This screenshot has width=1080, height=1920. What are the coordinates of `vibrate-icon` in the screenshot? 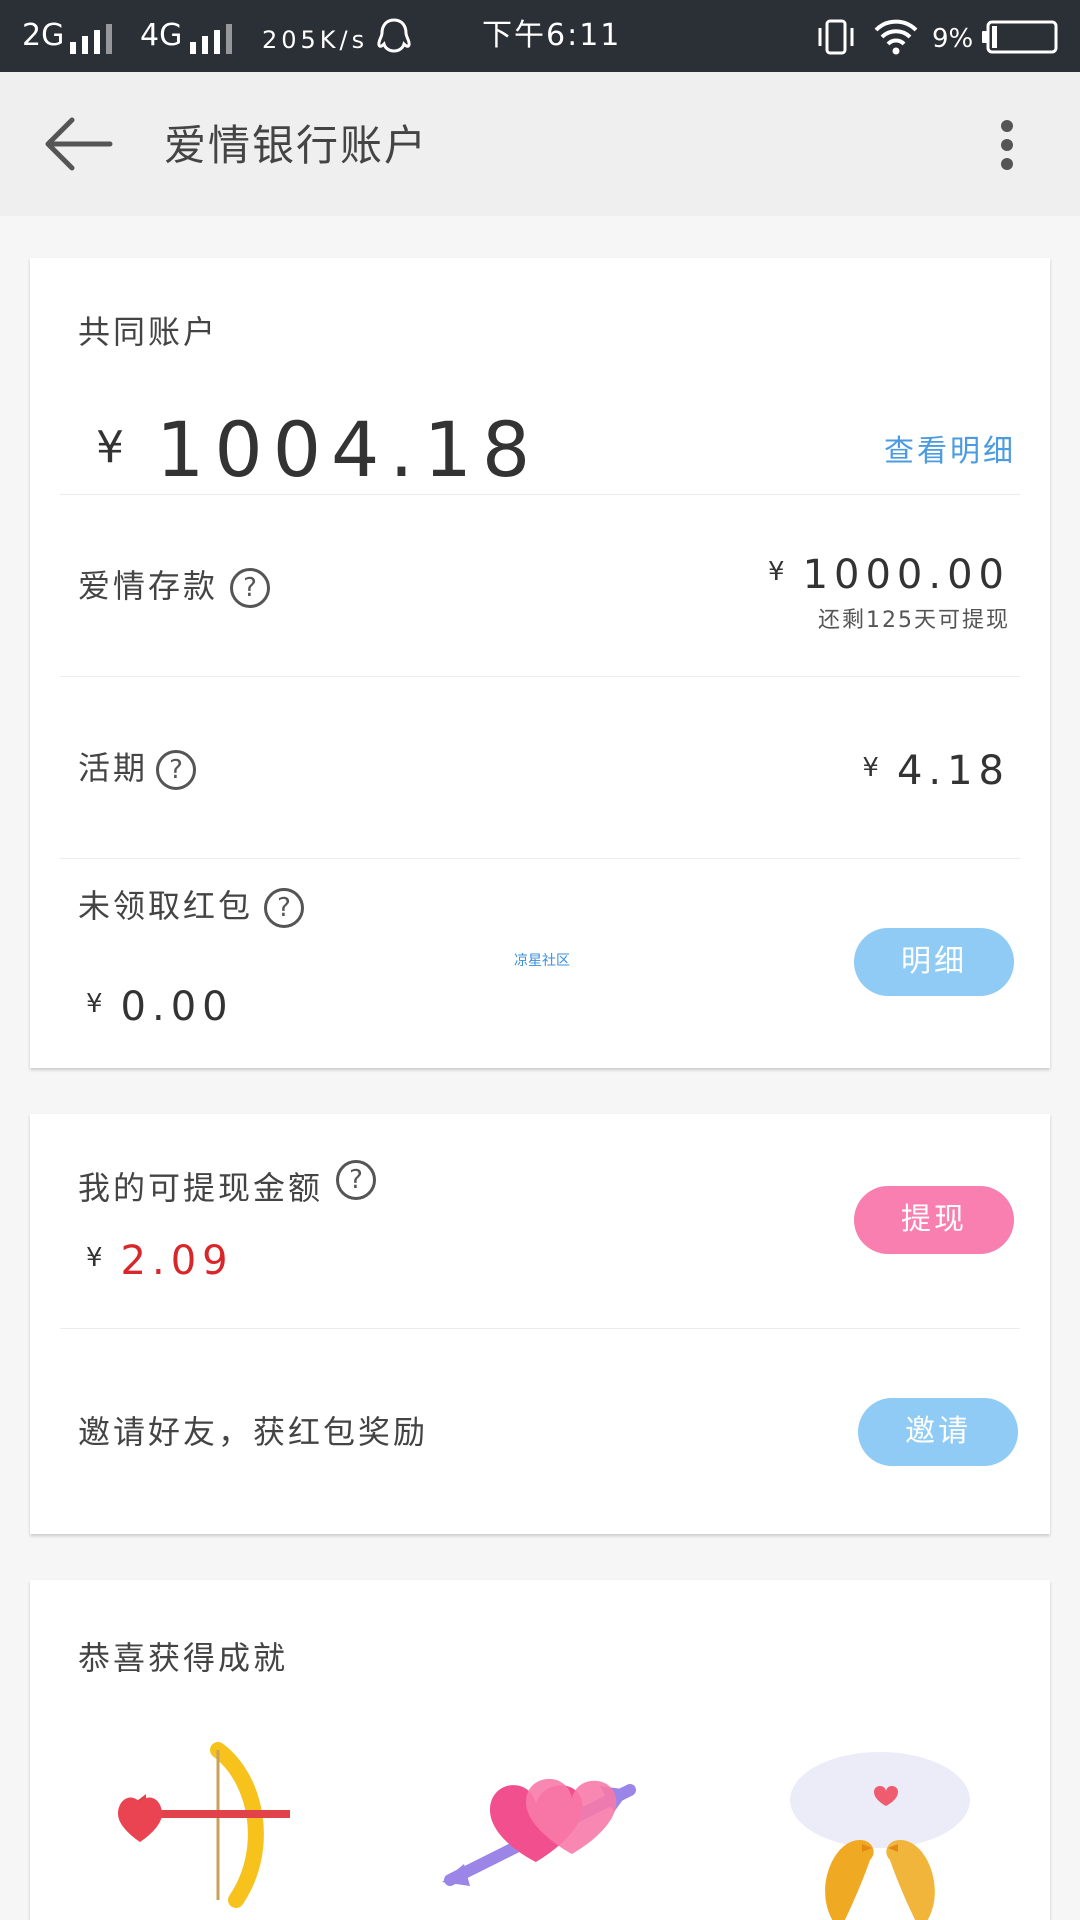 It's located at (836, 37).